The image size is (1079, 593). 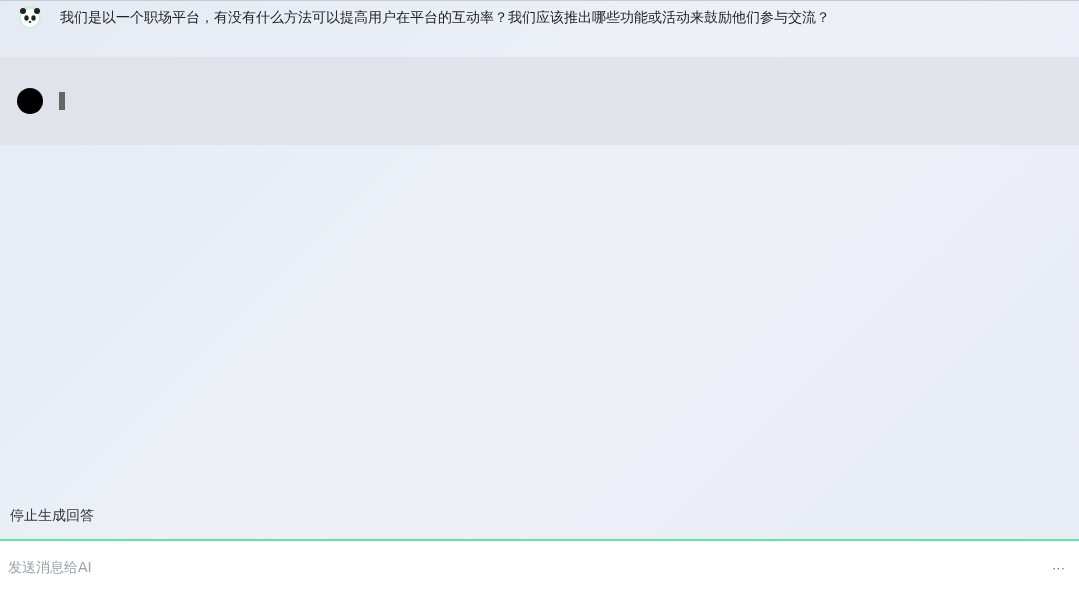 What do you see at coordinates (30, 17) in the screenshot?
I see `panda-avatar-icon` at bounding box center [30, 17].